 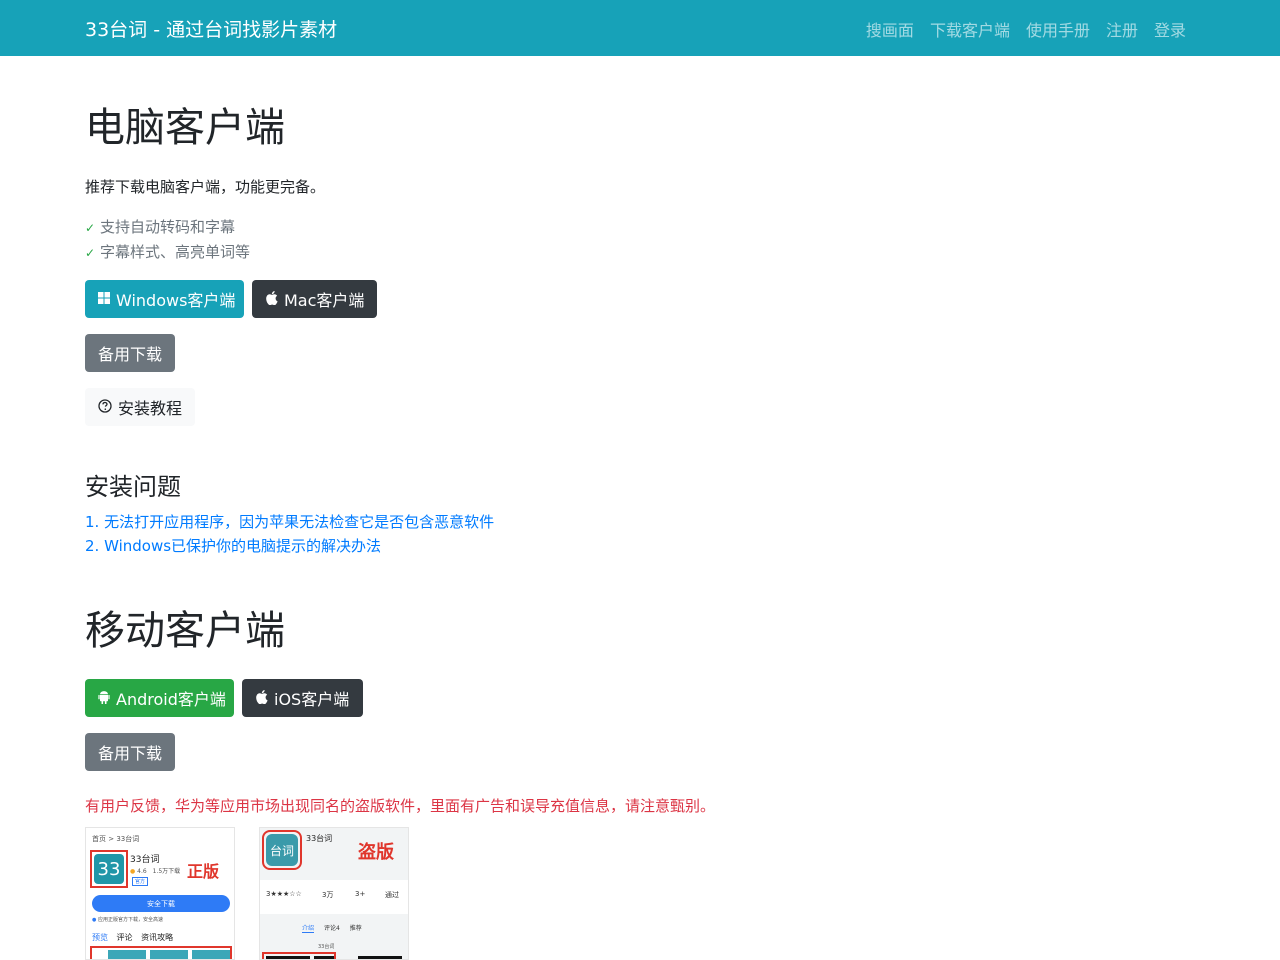 What do you see at coordinates (159, 698) in the screenshot?
I see `android-client-button: Android客户端` at bounding box center [159, 698].